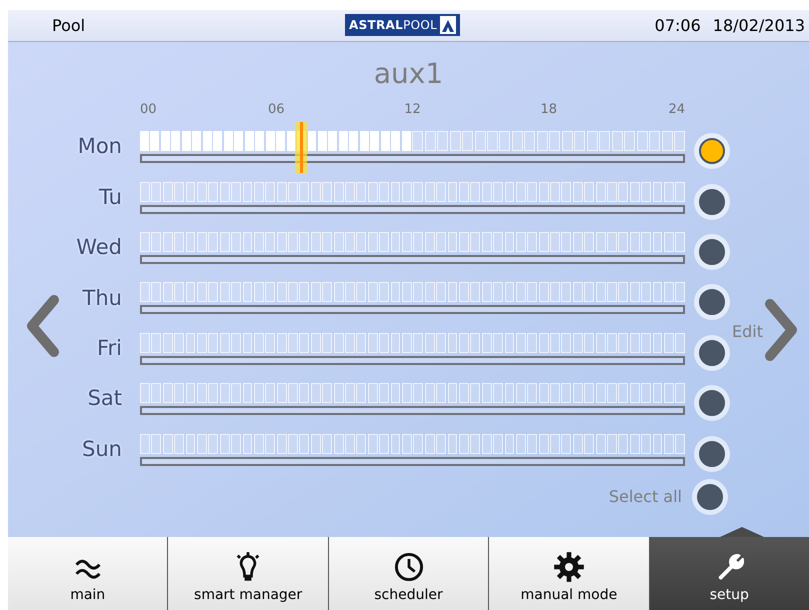  Describe the element at coordinates (247, 573) in the screenshot. I see `nav-tab: smart manager` at that location.